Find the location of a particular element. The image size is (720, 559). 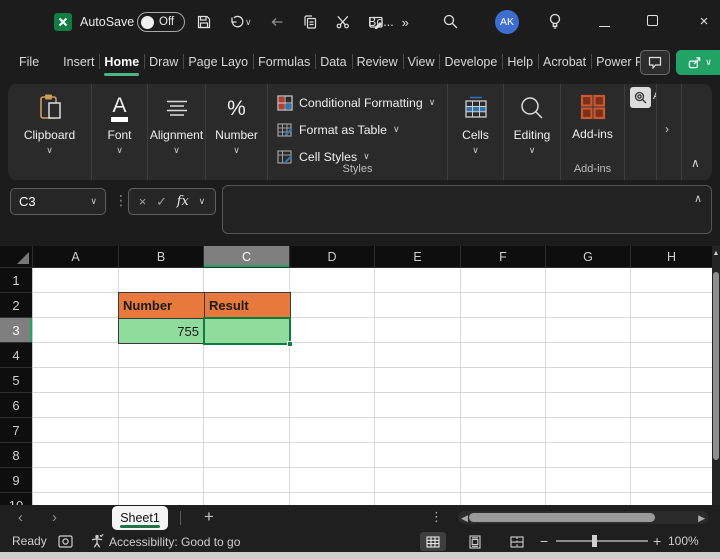

row-header-3: 3 is located at coordinates (16, 330).